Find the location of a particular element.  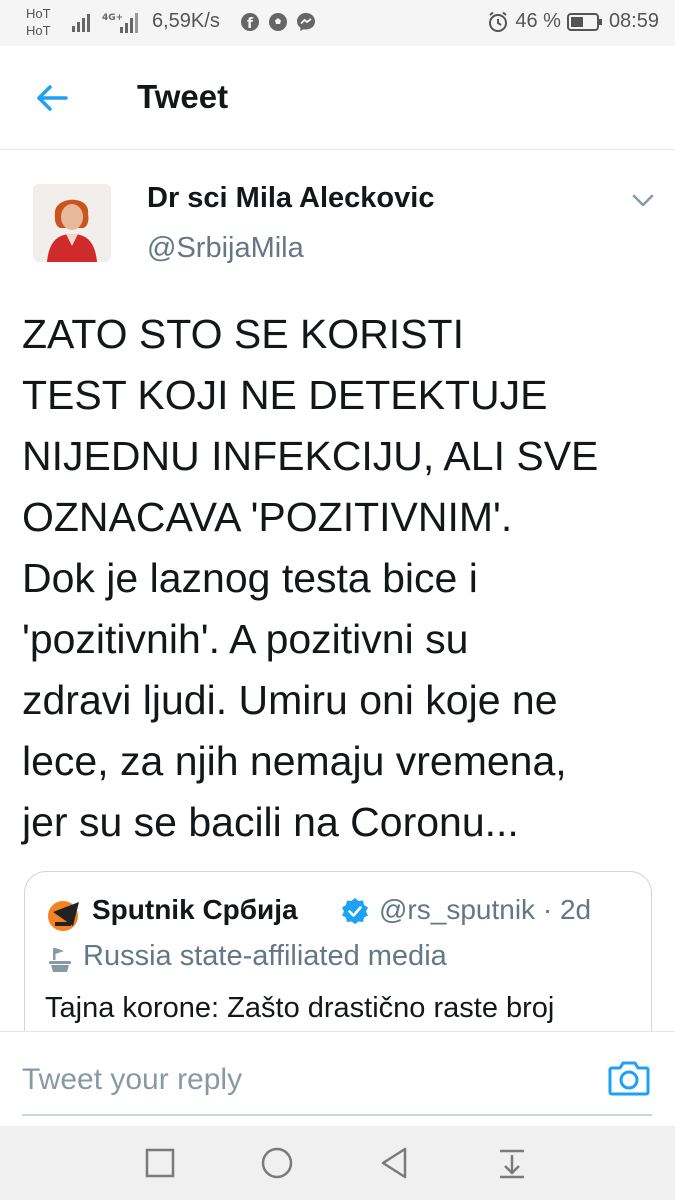

svg-text: f is located at coordinates (250, 24).